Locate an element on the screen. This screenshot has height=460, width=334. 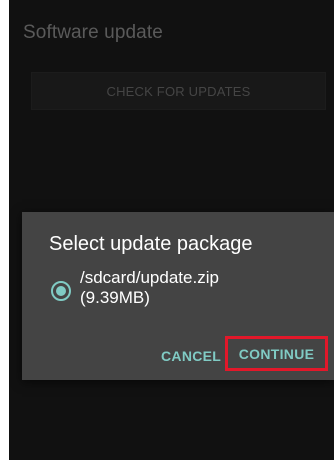
package-option: /sdcard/update.zip (9.39MB) is located at coordinates (155, 288).